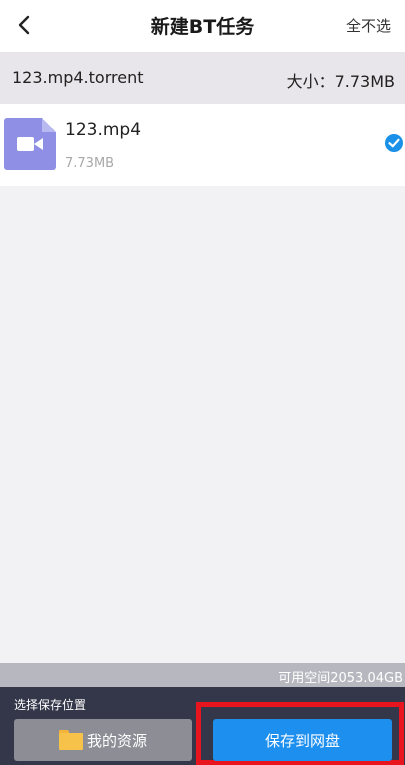  I want to click on torrent-size: 大小：7.73MB, so click(340, 81).